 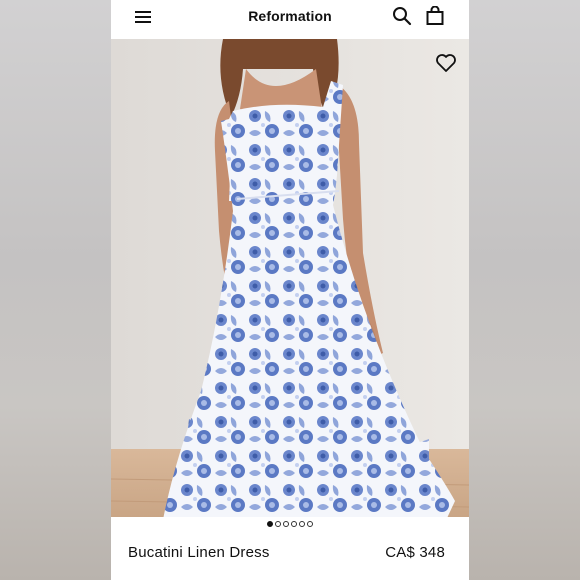 I want to click on top-navigation-bar: Reformation, so click(x=290, y=19).